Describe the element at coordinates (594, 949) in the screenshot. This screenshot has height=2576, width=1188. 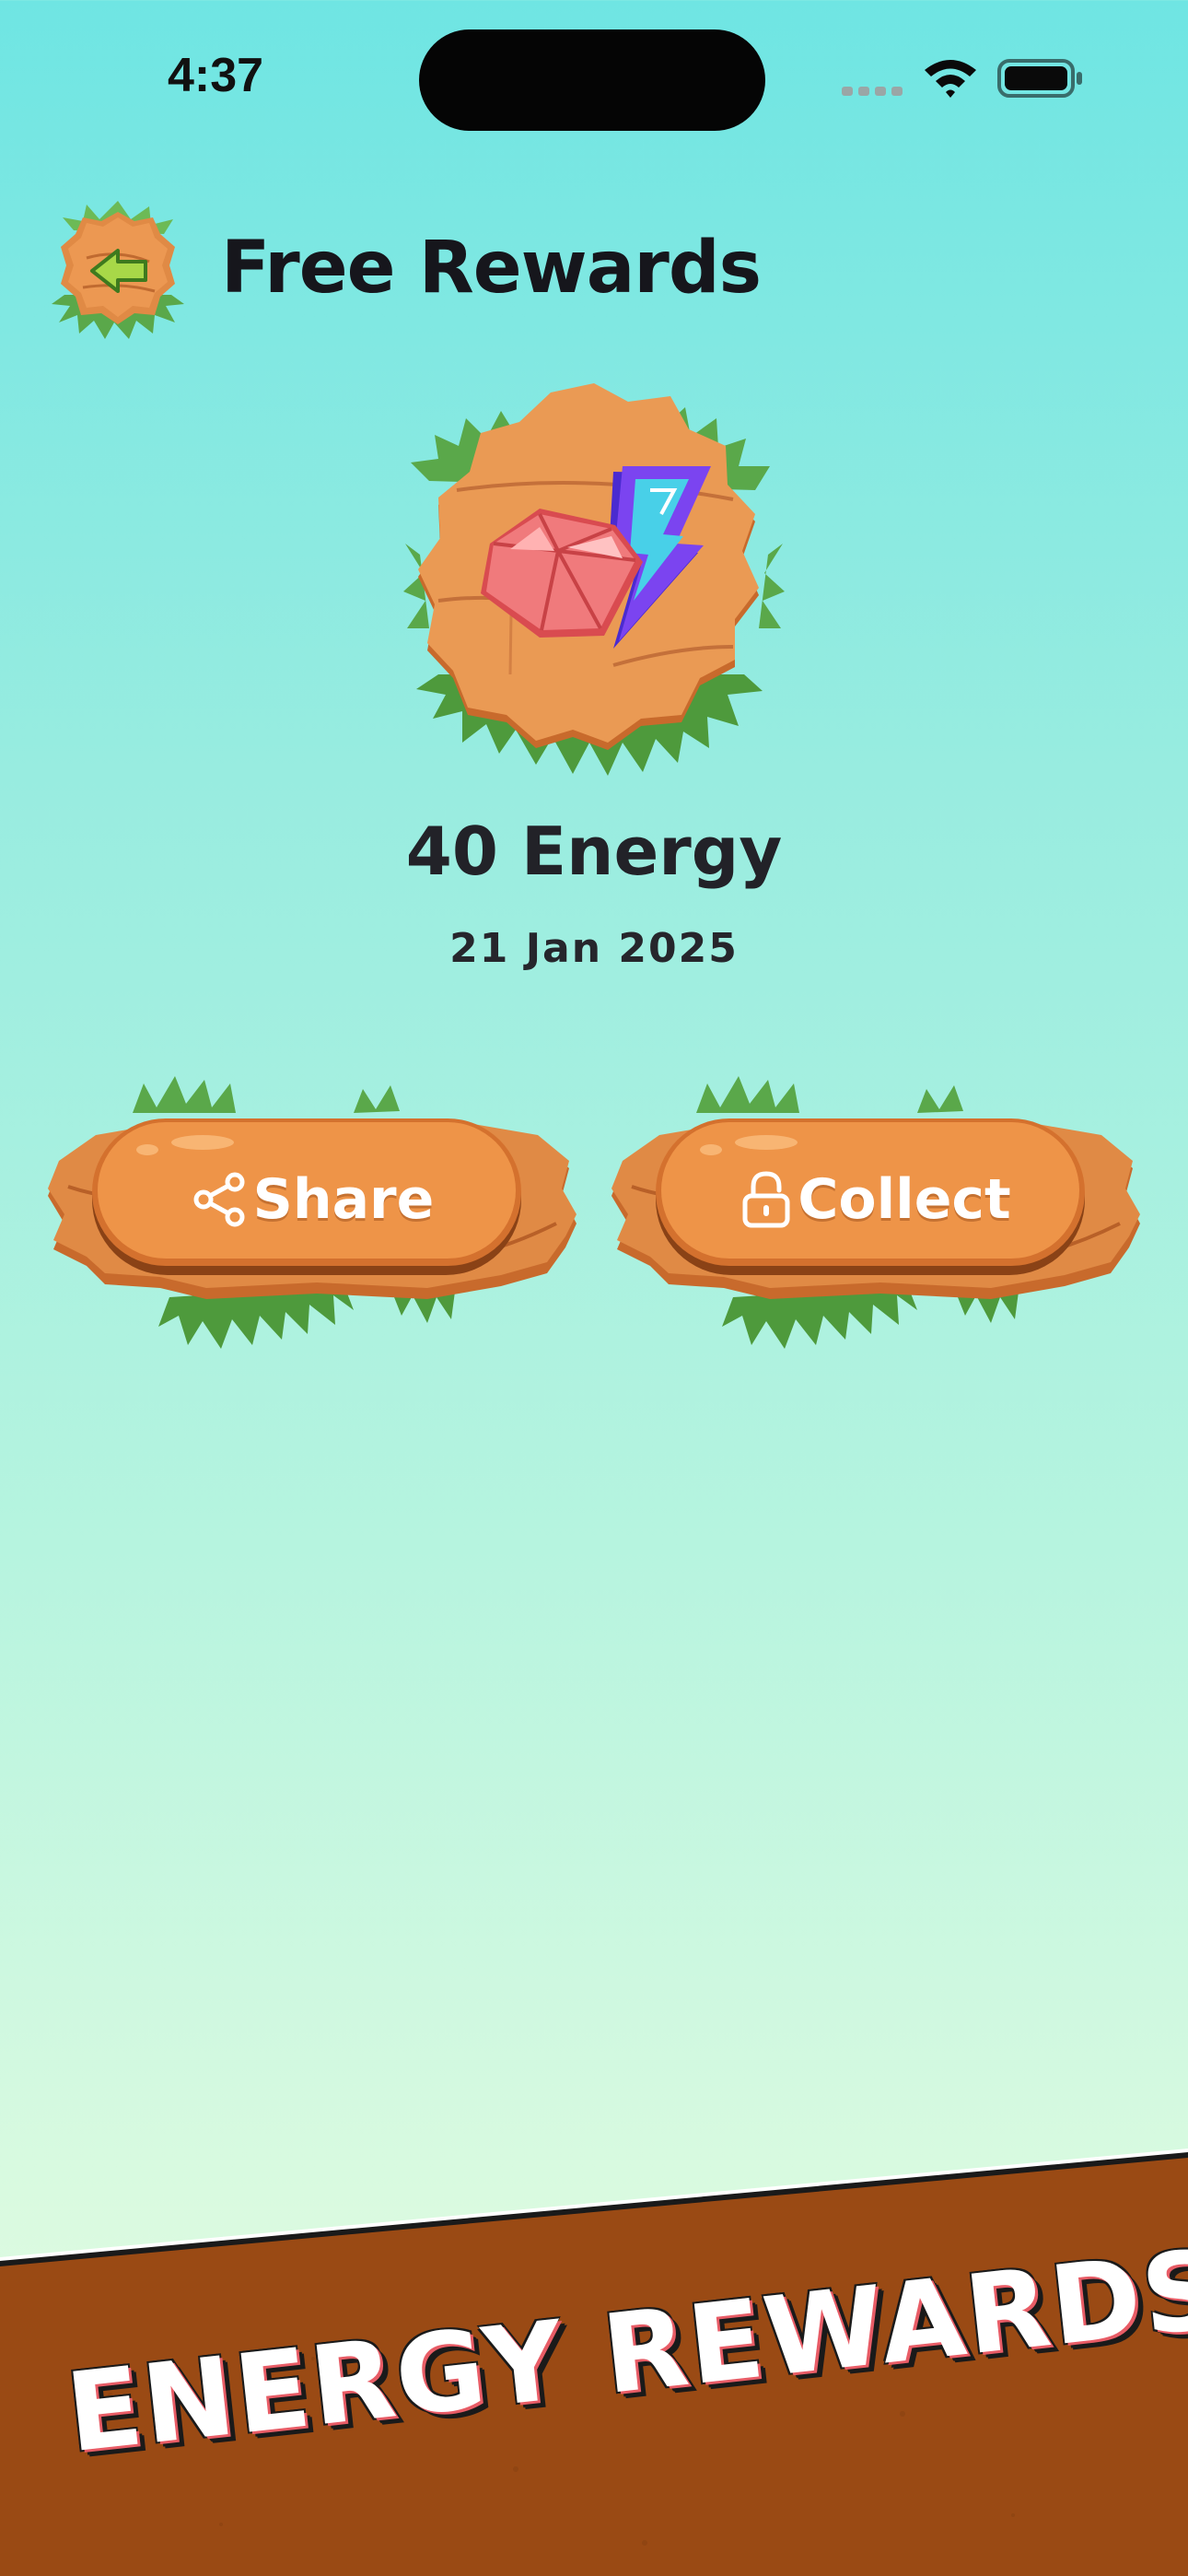
I see `reward-date: 21 Jan 2025` at that location.